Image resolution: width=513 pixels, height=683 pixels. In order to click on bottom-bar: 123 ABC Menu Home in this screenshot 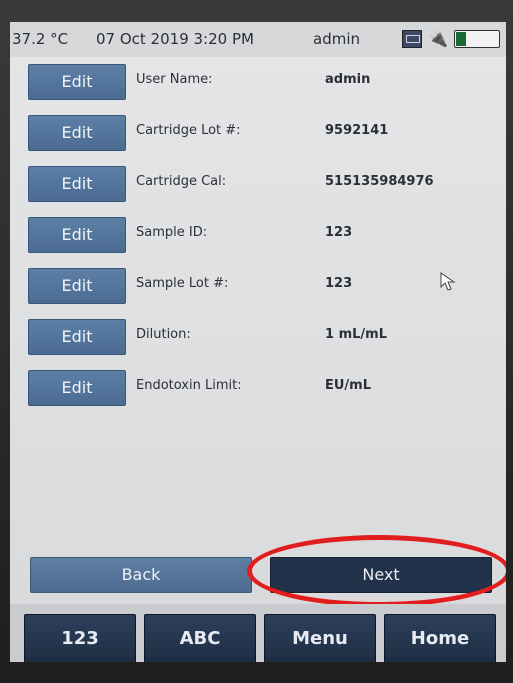, I will do `click(258, 633)`.